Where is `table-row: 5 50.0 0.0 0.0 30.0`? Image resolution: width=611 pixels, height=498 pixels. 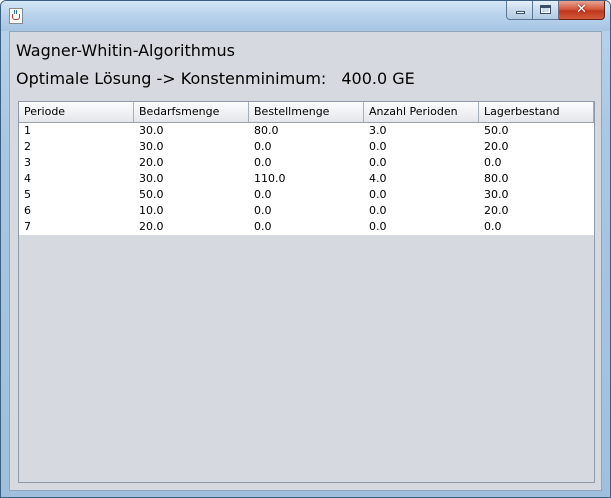
table-row: 5 50.0 0.0 0.0 30.0 is located at coordinates (306, 195).